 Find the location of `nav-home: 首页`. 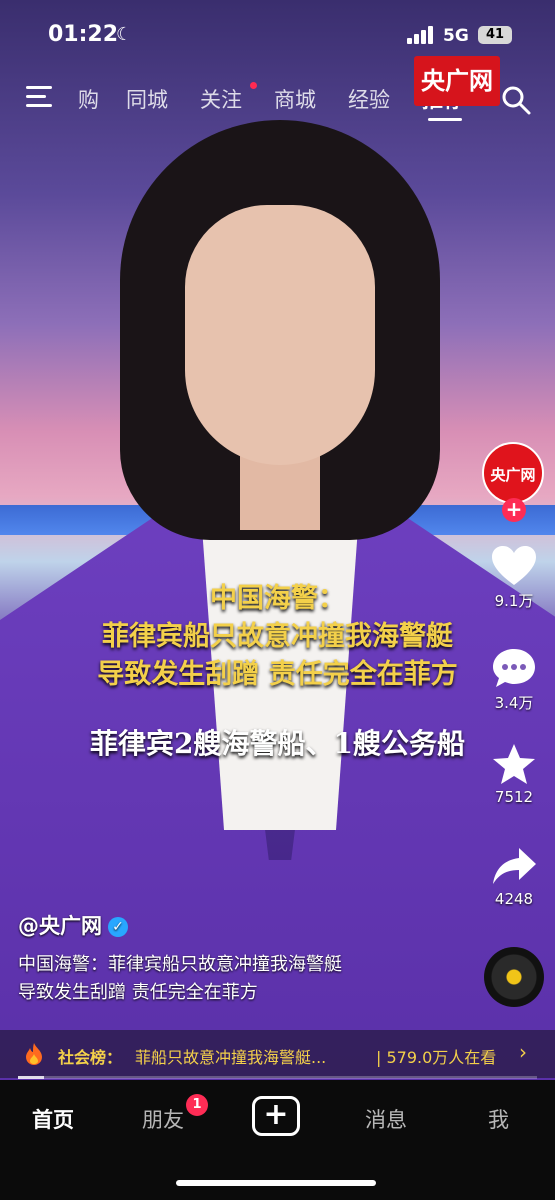

nav-home: 首页 is located at coordinates (53, 1119).